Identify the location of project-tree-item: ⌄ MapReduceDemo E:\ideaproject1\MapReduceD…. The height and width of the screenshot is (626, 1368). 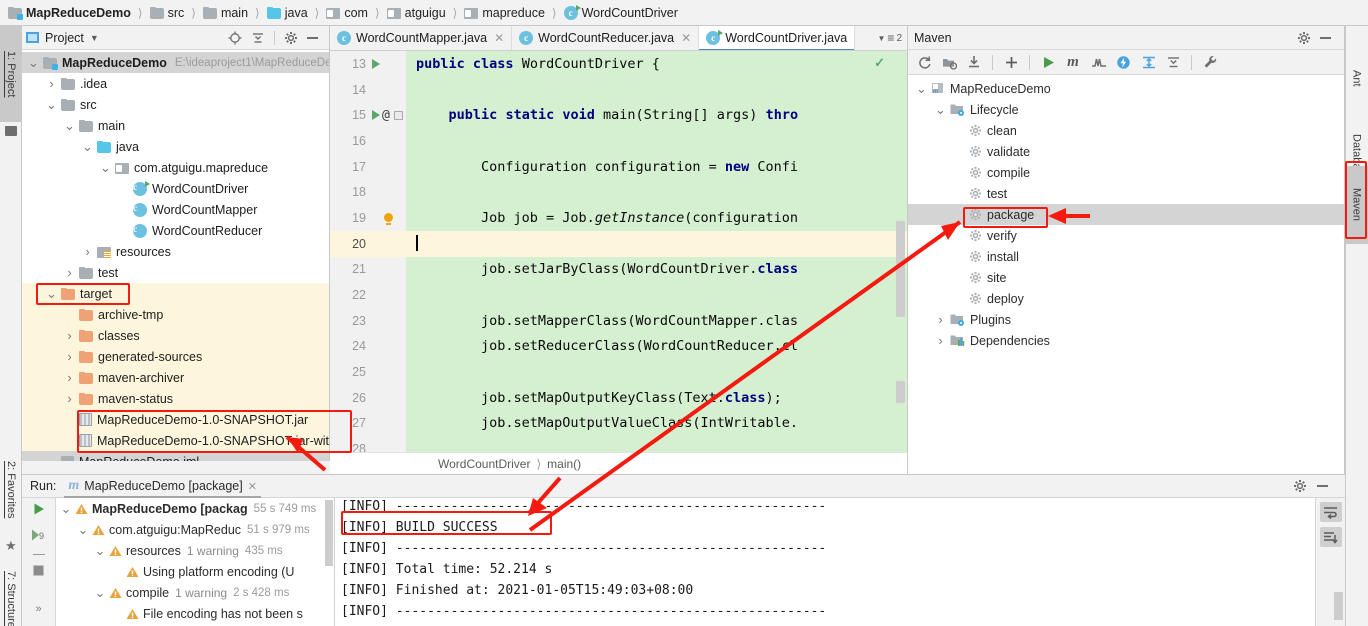
(175, 62).